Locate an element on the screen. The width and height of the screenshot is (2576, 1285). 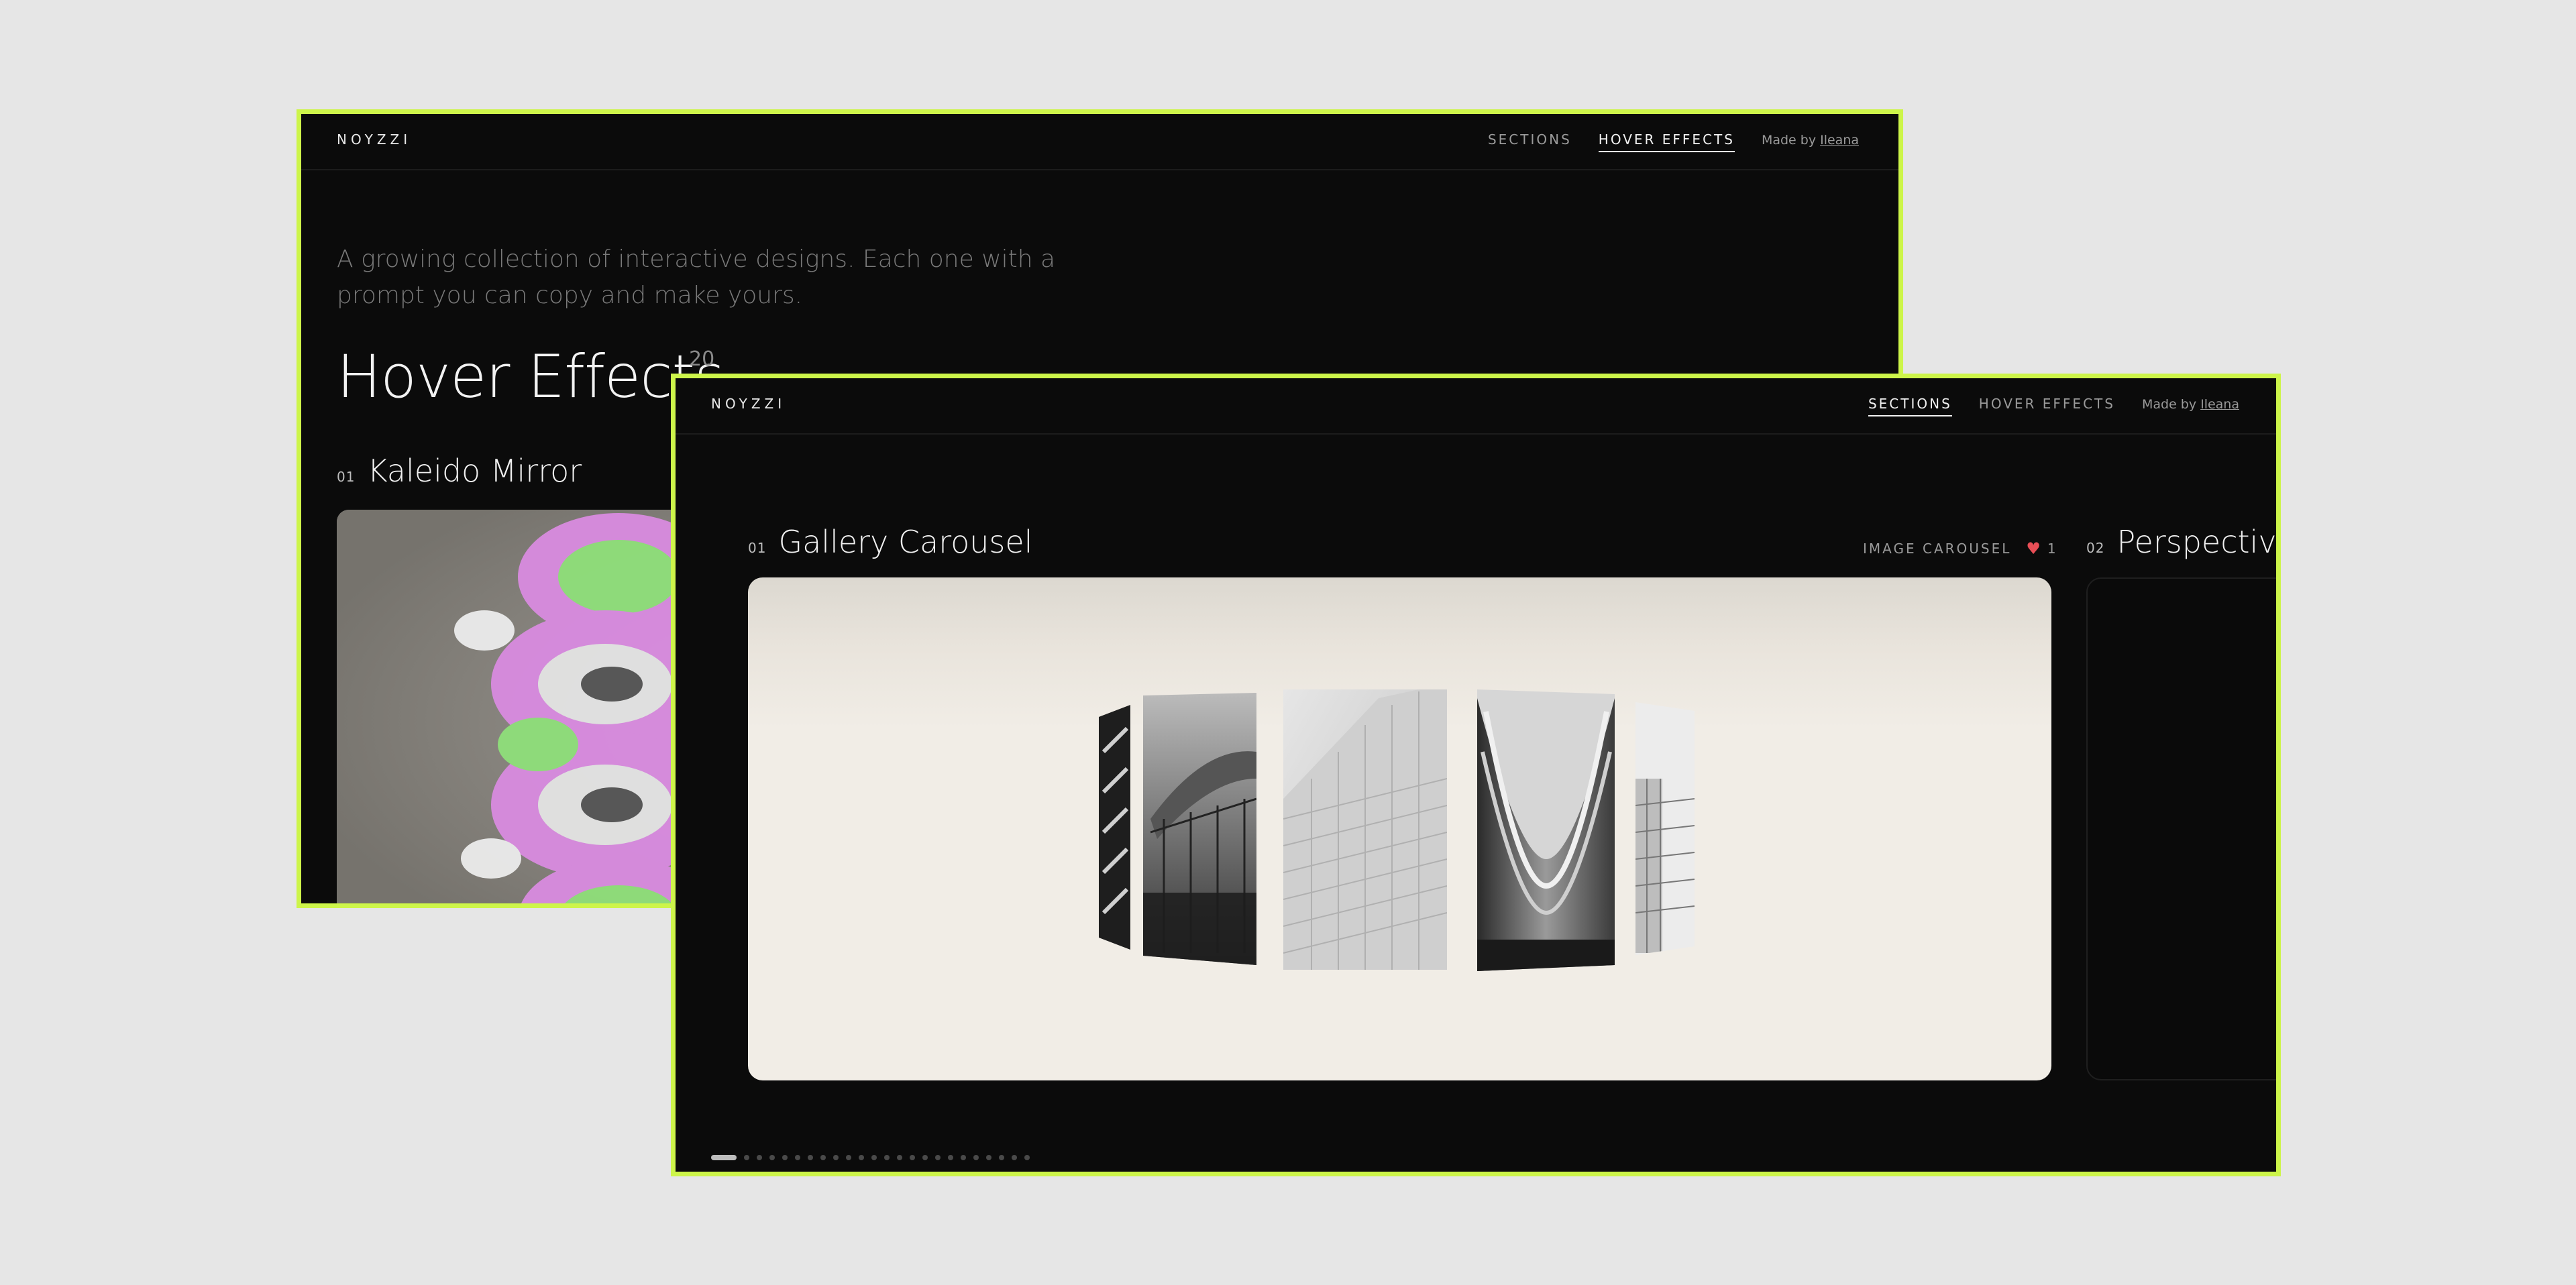
category-tag: IMAGE CAROUSEL is located at coordinates (1937, 549).